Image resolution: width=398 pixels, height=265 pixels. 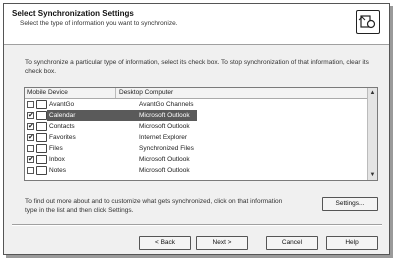 I want to click on column-header-desktop-computer: Desktop Computer, so click(x=144, y=93).